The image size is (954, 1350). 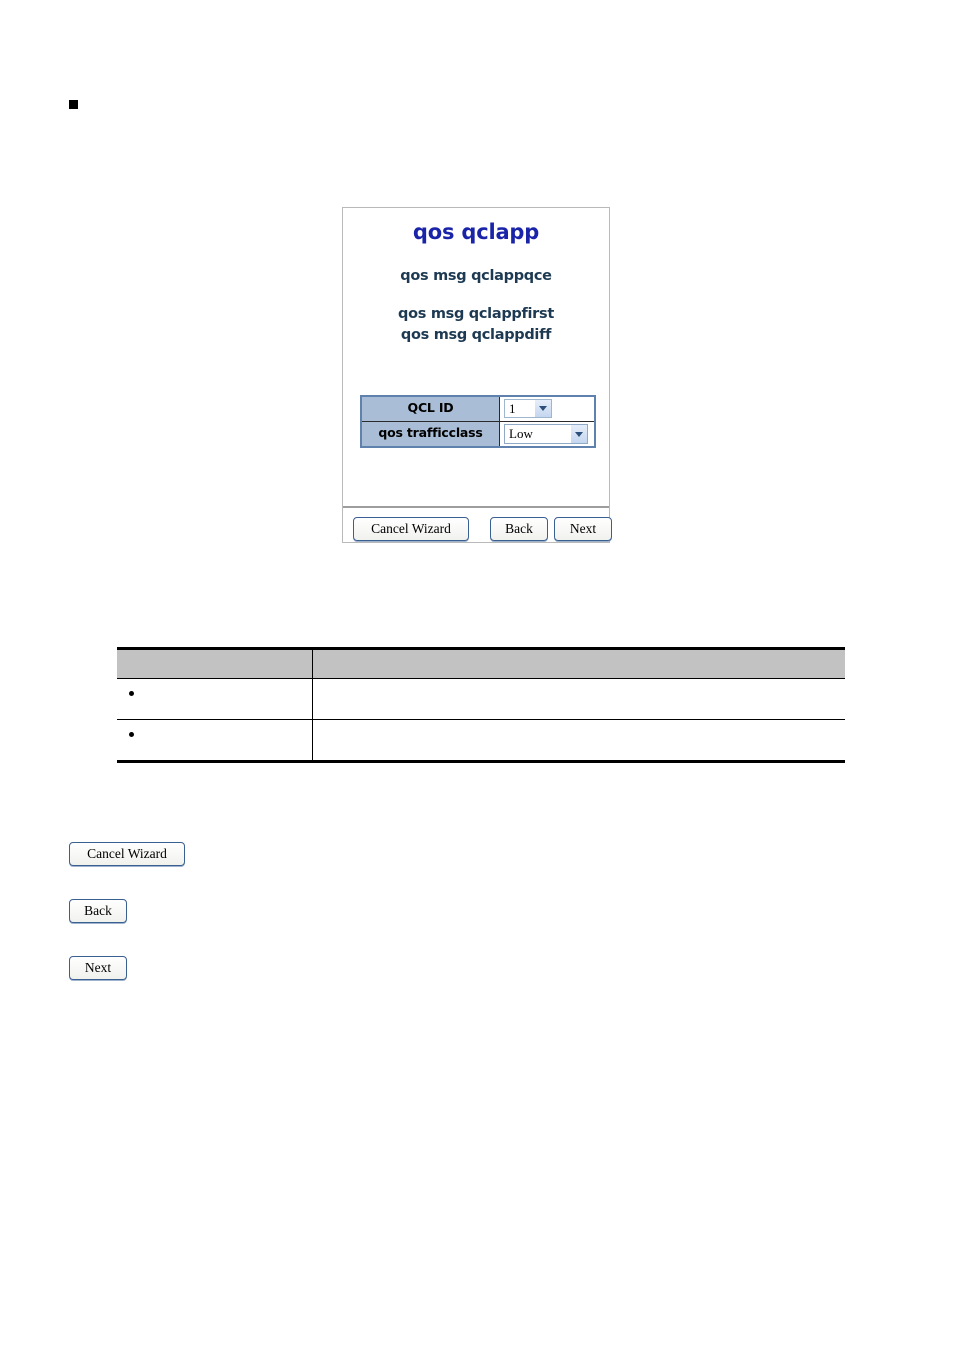 What do you see at coordinates (476, 314) in the screenshot?
I see `wizard-subtitle-first: qos msg qclappfirst` at bounding box center [476, 314].